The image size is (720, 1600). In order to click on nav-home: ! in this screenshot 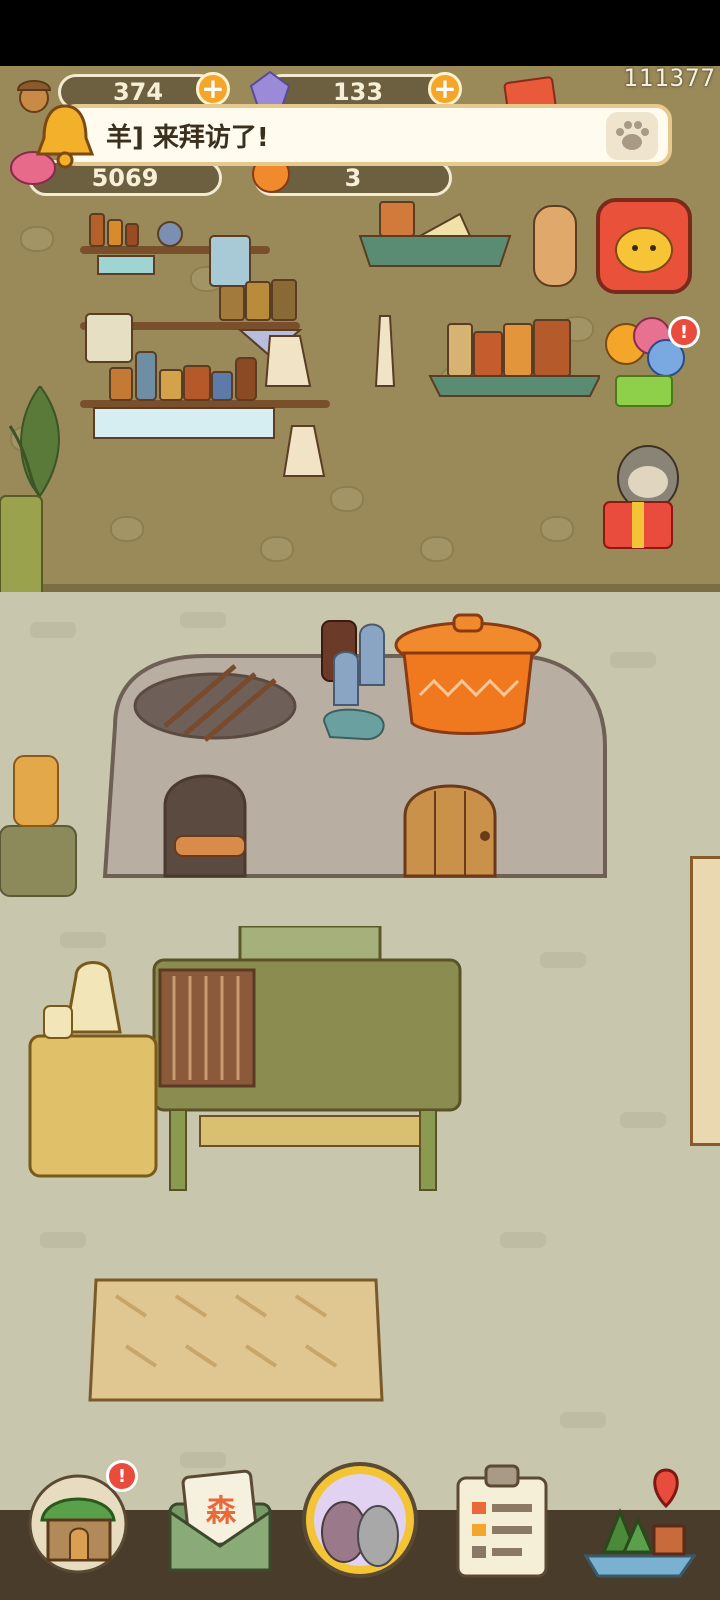, I will do `click(78, 1520)`.